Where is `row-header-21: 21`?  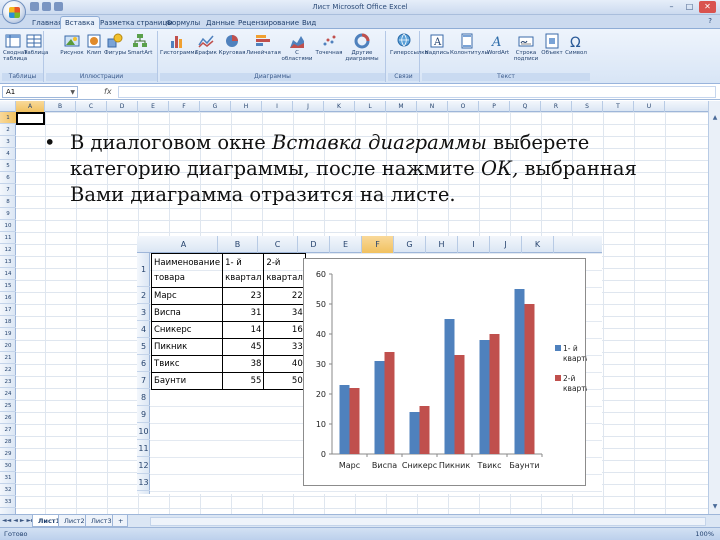
row-header-21: 21 is located at coordinates (8, 358).